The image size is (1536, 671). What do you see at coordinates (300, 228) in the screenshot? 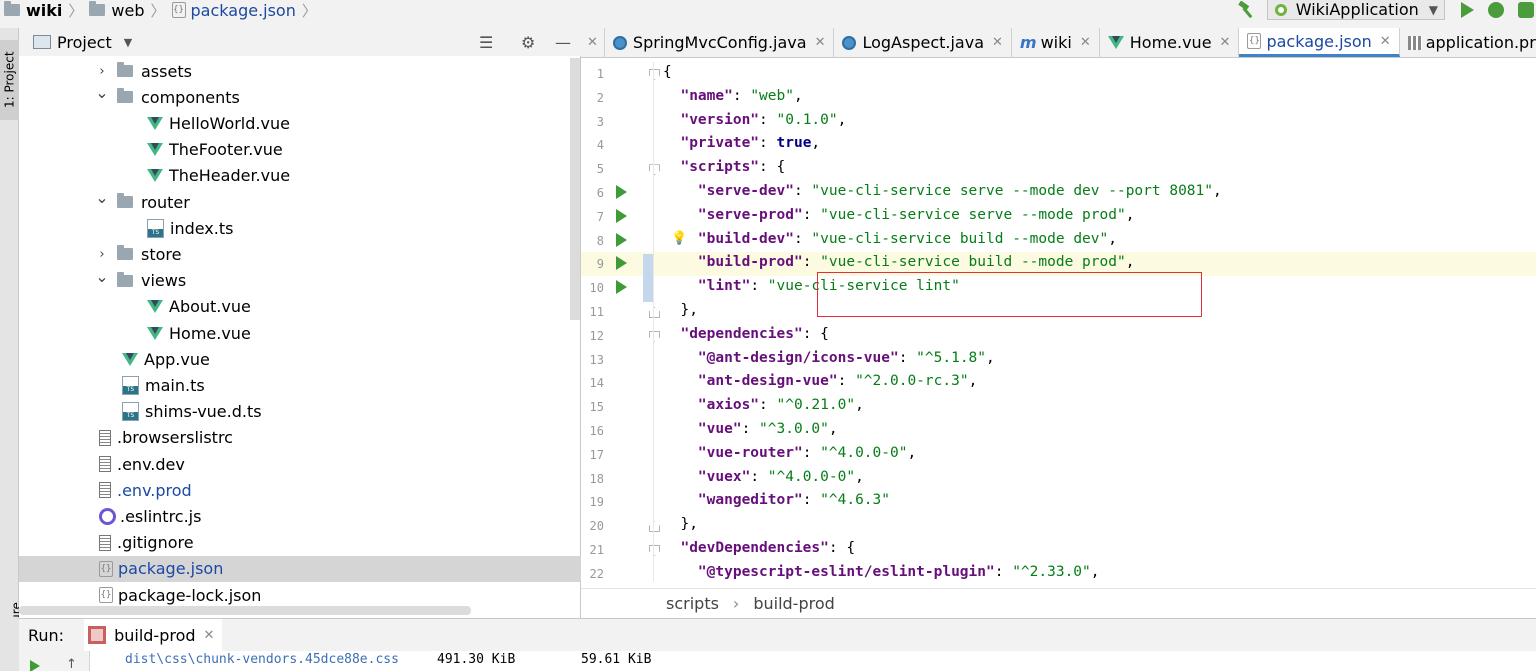
I see `tree-item: index.ts` at bounding box center [300, 228].